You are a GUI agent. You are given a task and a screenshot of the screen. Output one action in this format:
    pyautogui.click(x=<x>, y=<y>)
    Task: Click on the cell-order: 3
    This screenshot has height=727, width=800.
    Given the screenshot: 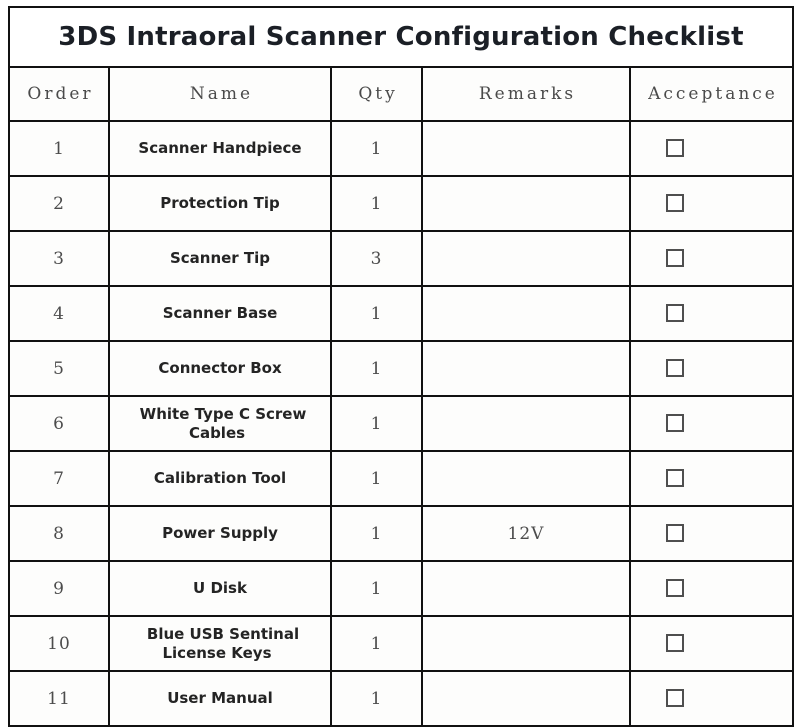 What is the action you would take?
    pyautogui.click(x=59, y=258)
    